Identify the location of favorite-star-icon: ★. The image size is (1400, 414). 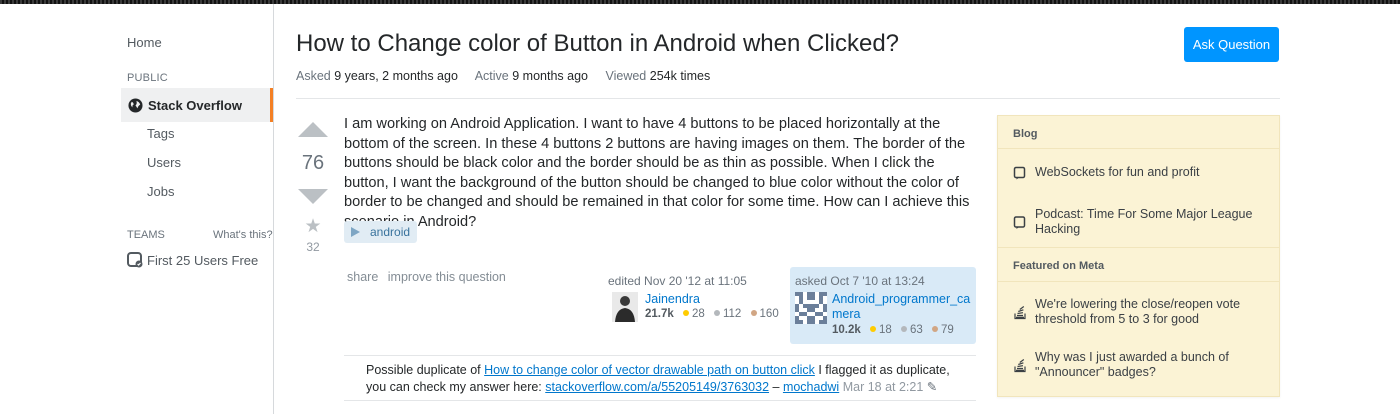
(313, 226).